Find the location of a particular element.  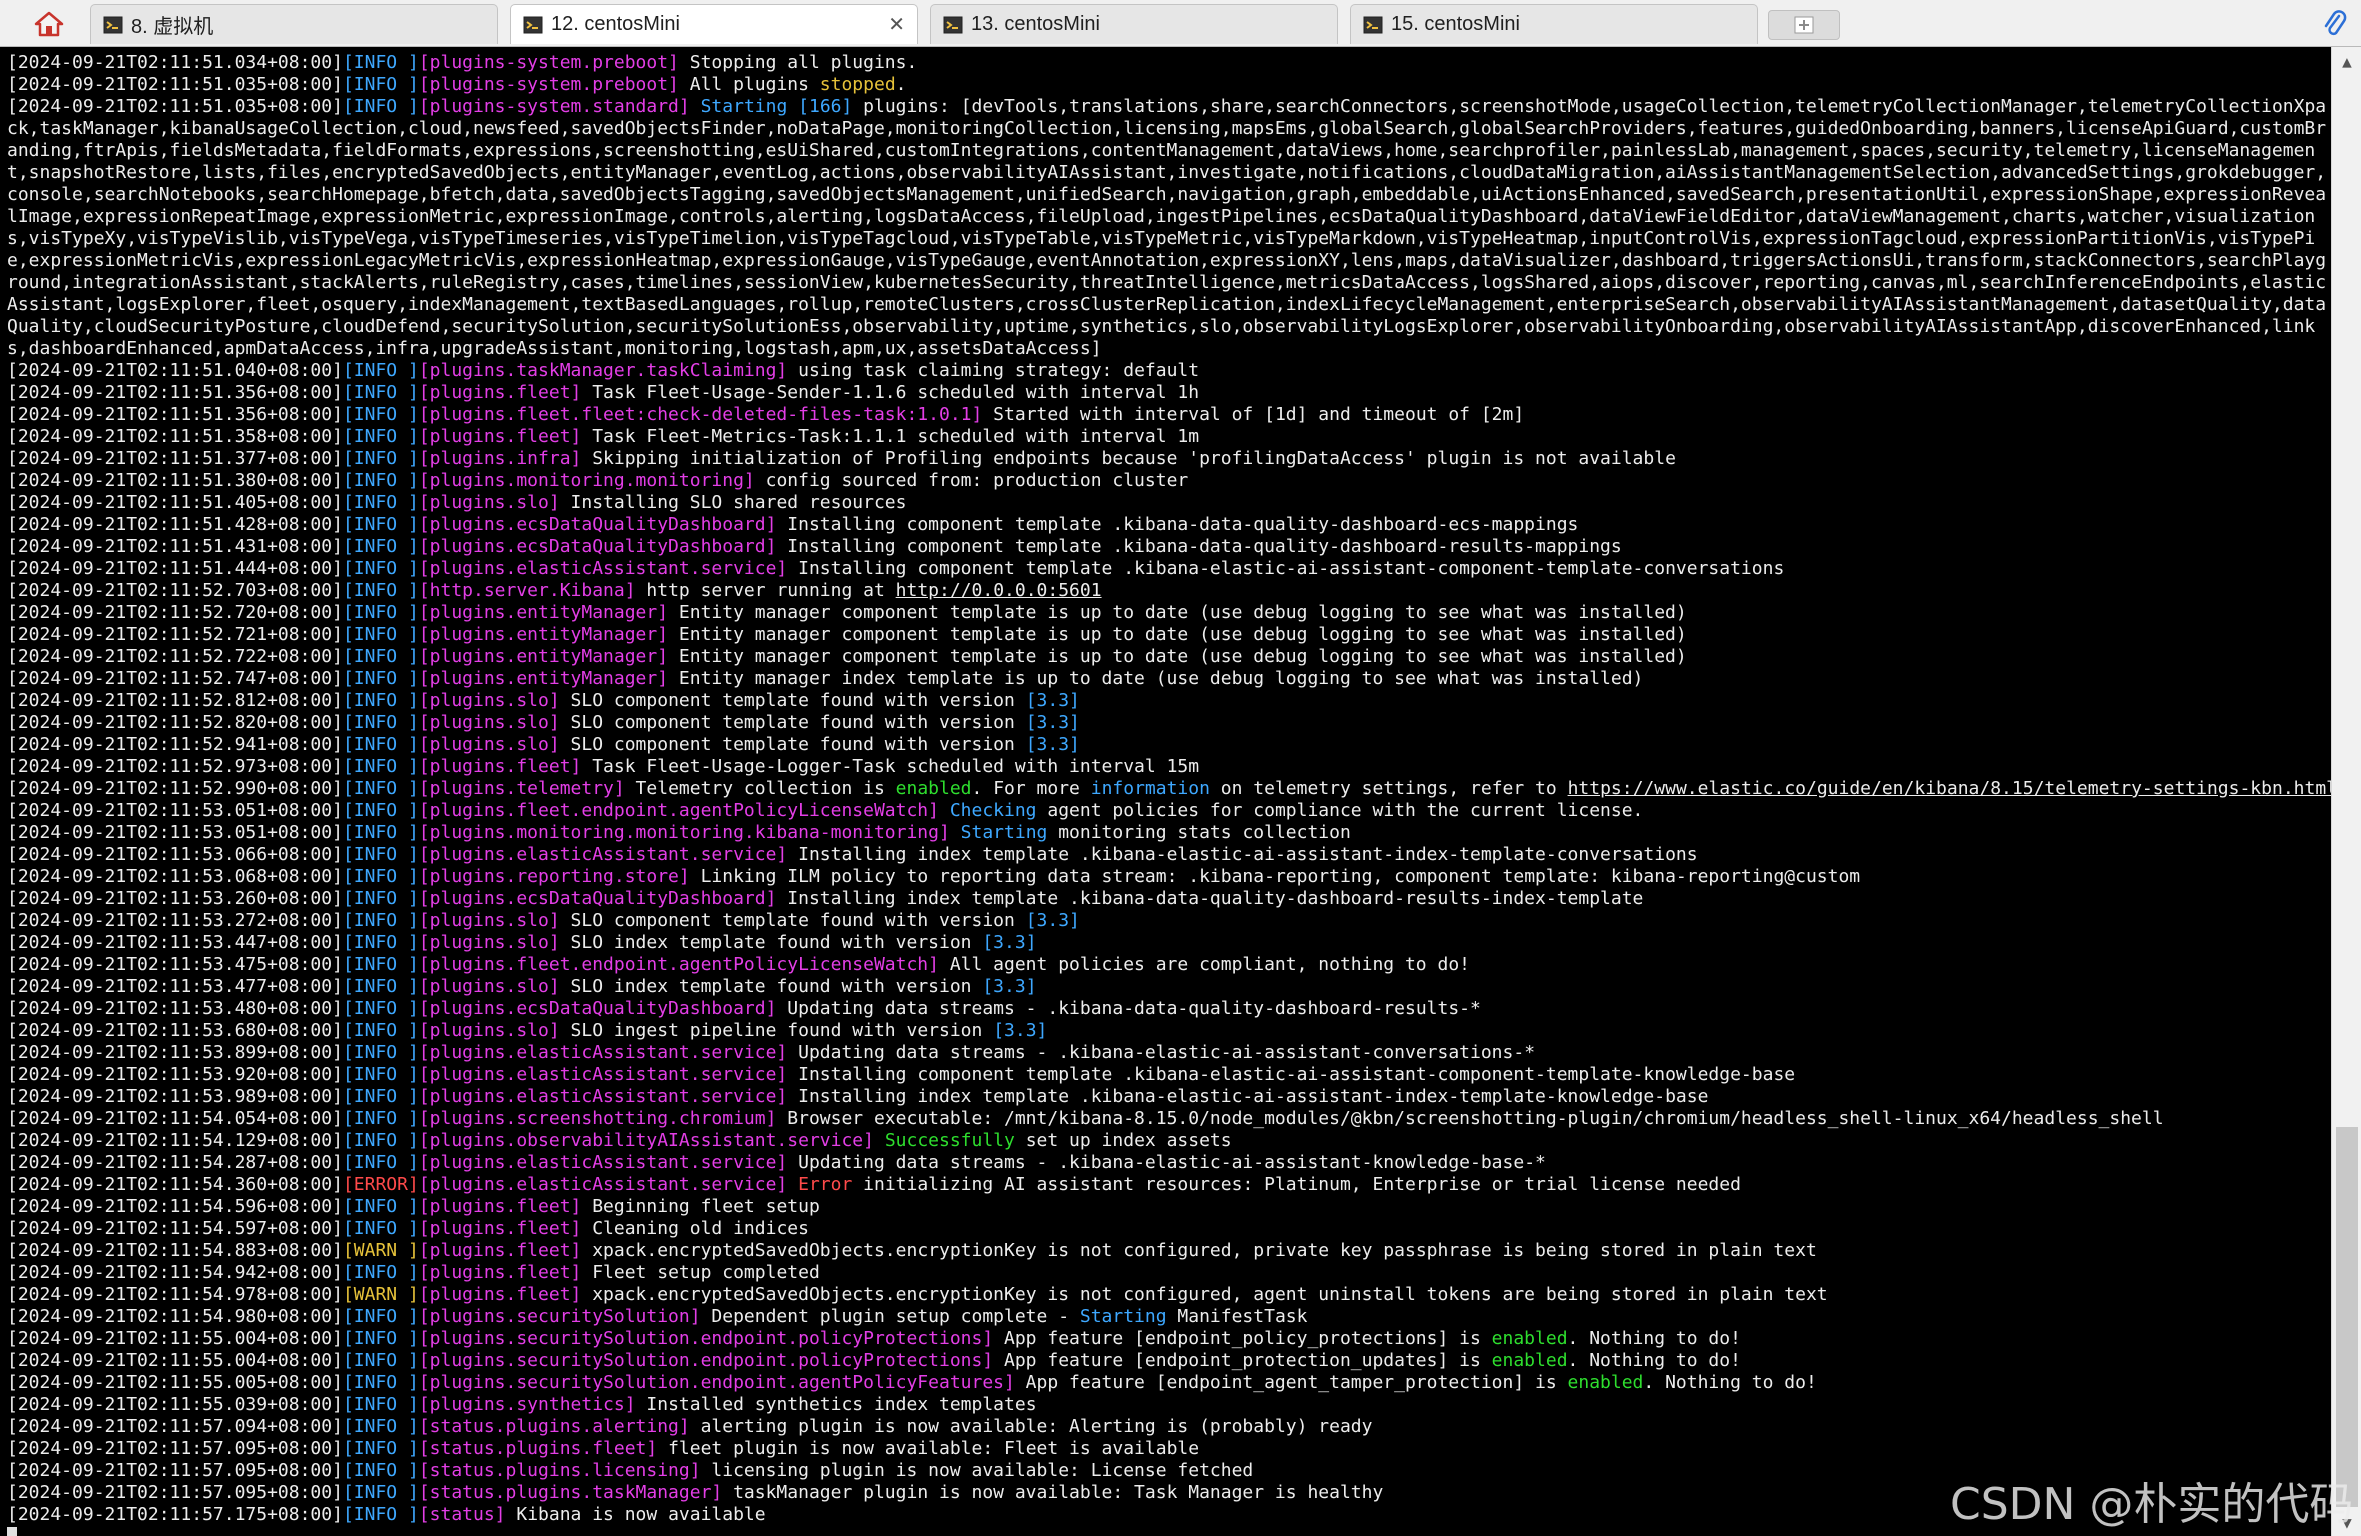

log-timestamp: [2024-09-21T02:11:54.129+08:00] is located at coordinates (175, 1140).